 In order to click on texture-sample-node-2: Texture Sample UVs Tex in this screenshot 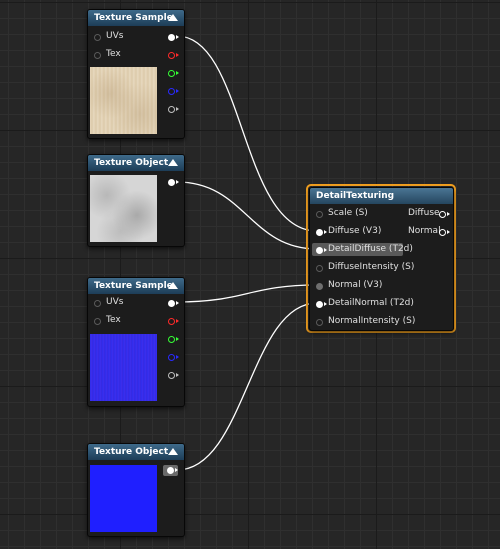, I will do `click(136, 342)`.